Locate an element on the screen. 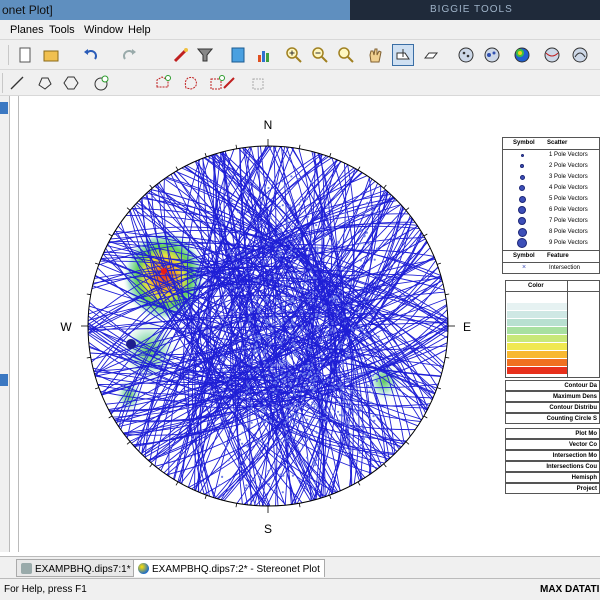  polyline-icon is located at coordinates (45, 83).